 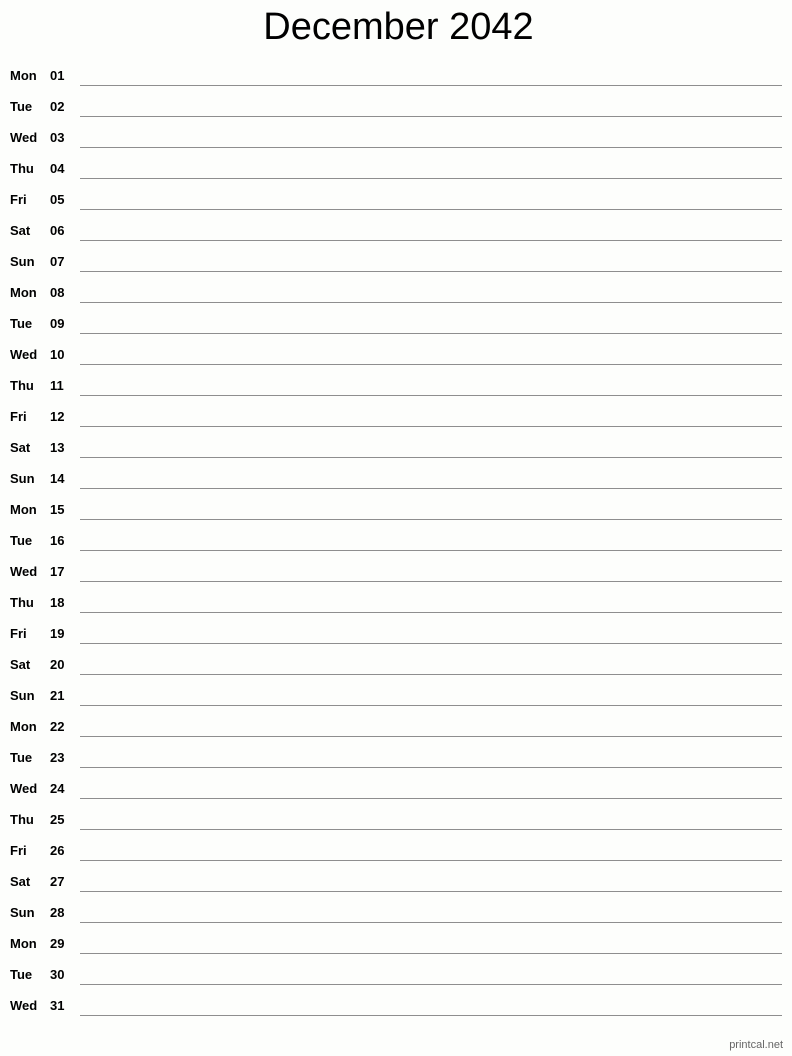 What do you see at coordinates (57, 199) in the screenshot?
I see `day-number-label: 05` at bounding box center [57, 199].